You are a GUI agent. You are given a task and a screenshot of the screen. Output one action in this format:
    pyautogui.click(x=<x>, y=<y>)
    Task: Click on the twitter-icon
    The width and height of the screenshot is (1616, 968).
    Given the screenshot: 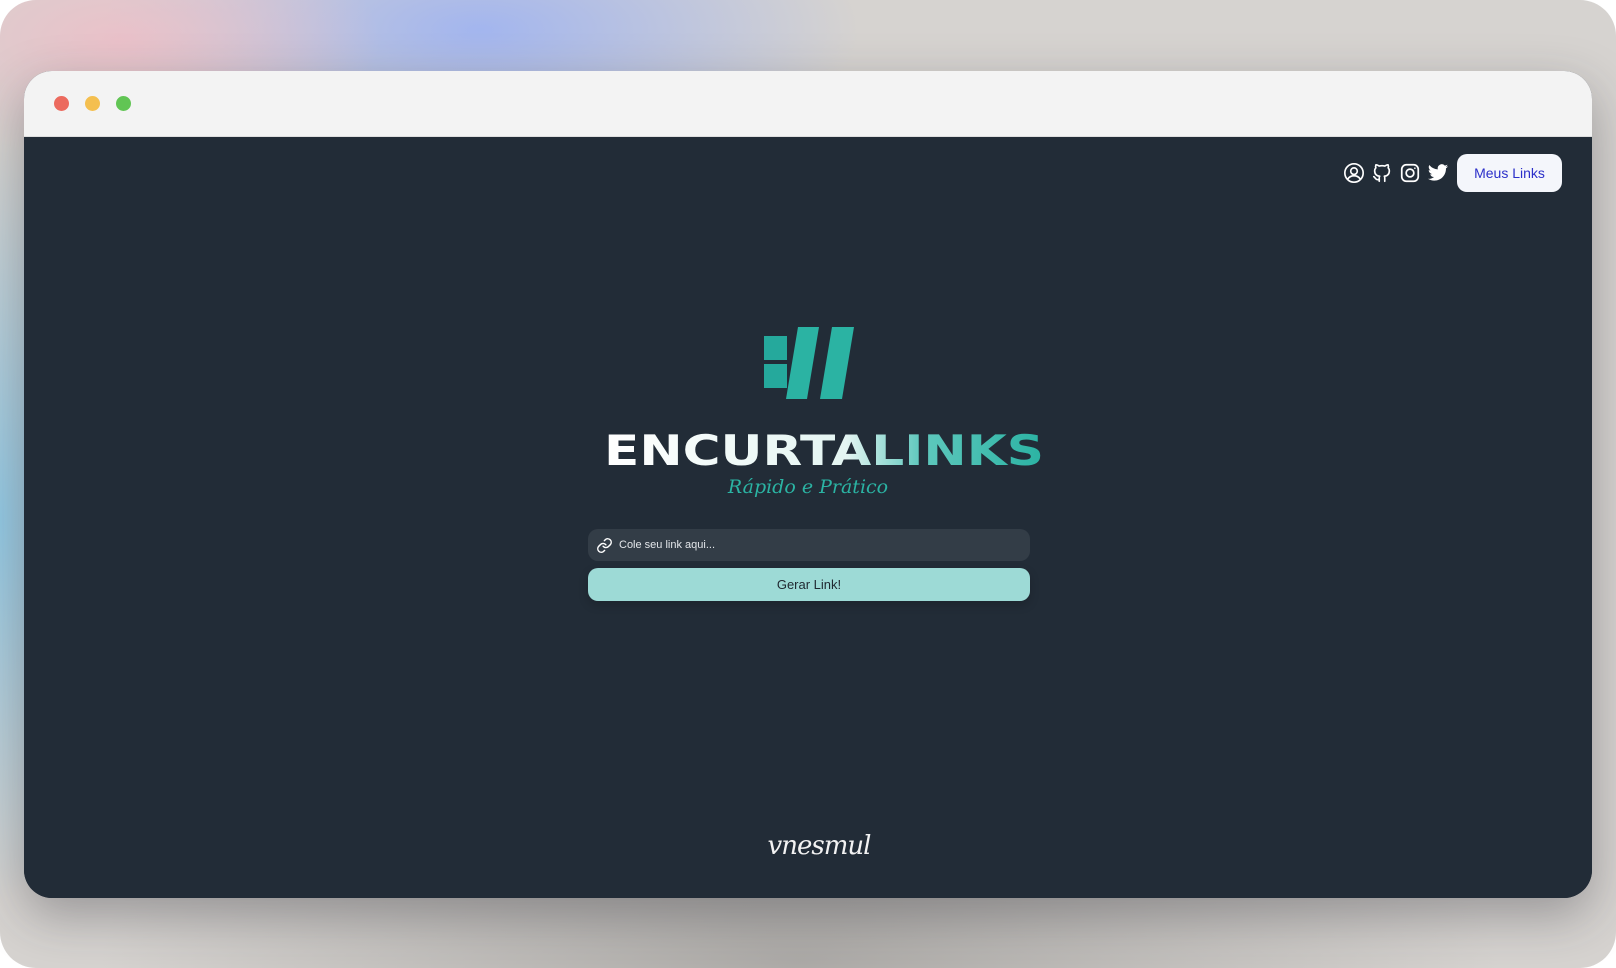 What is the action you would take?
    pyautogui.click(x=1438, y=173)
    